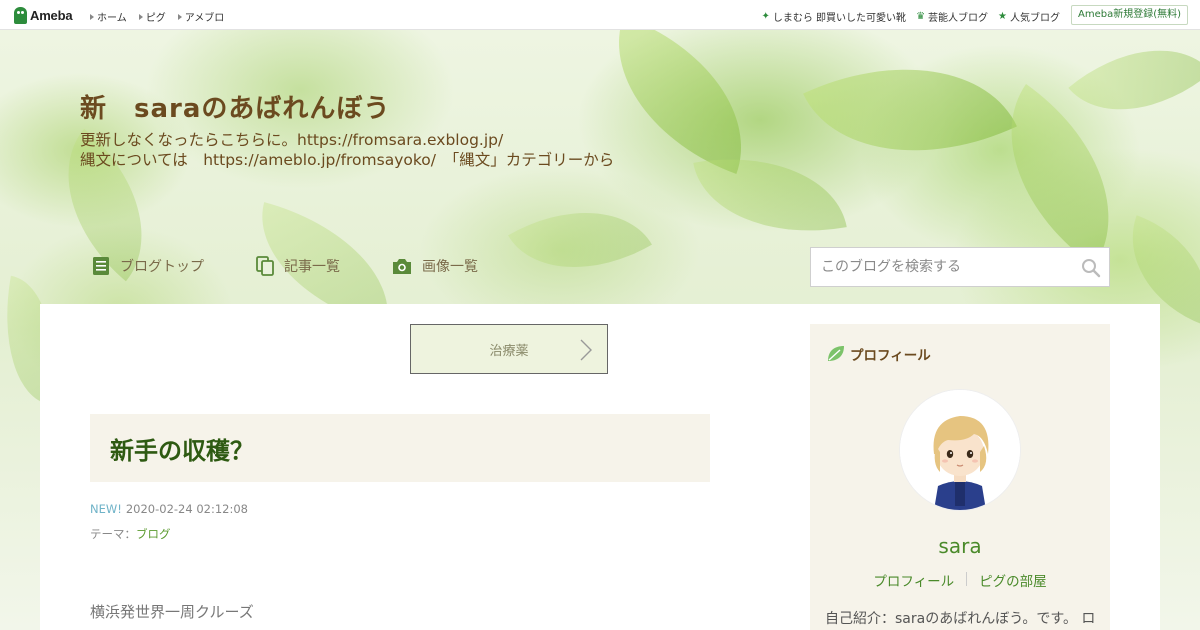  Describe the element at coordinates (839, 18) in the screenshot. I see `shimamura-label: しまむら 即買いした可愛い靴` at that location.